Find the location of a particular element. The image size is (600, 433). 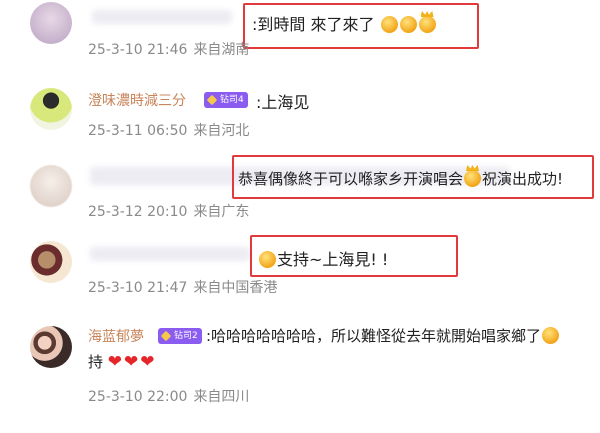

comment-text: :上海见 is located at coordinates (283, 102).